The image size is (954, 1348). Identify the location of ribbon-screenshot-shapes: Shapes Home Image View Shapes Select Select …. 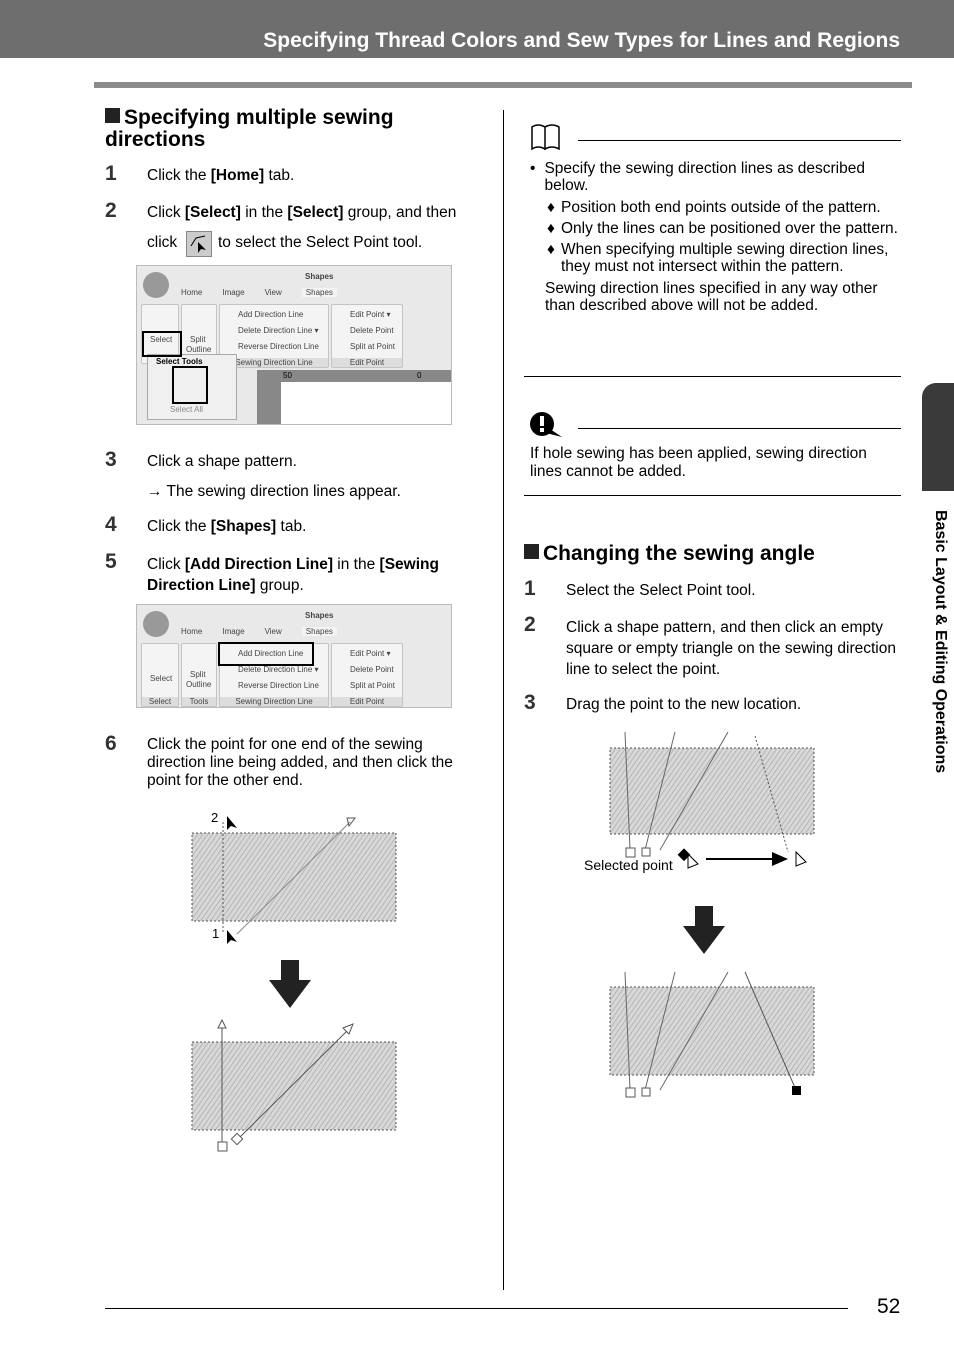
(294, 656).